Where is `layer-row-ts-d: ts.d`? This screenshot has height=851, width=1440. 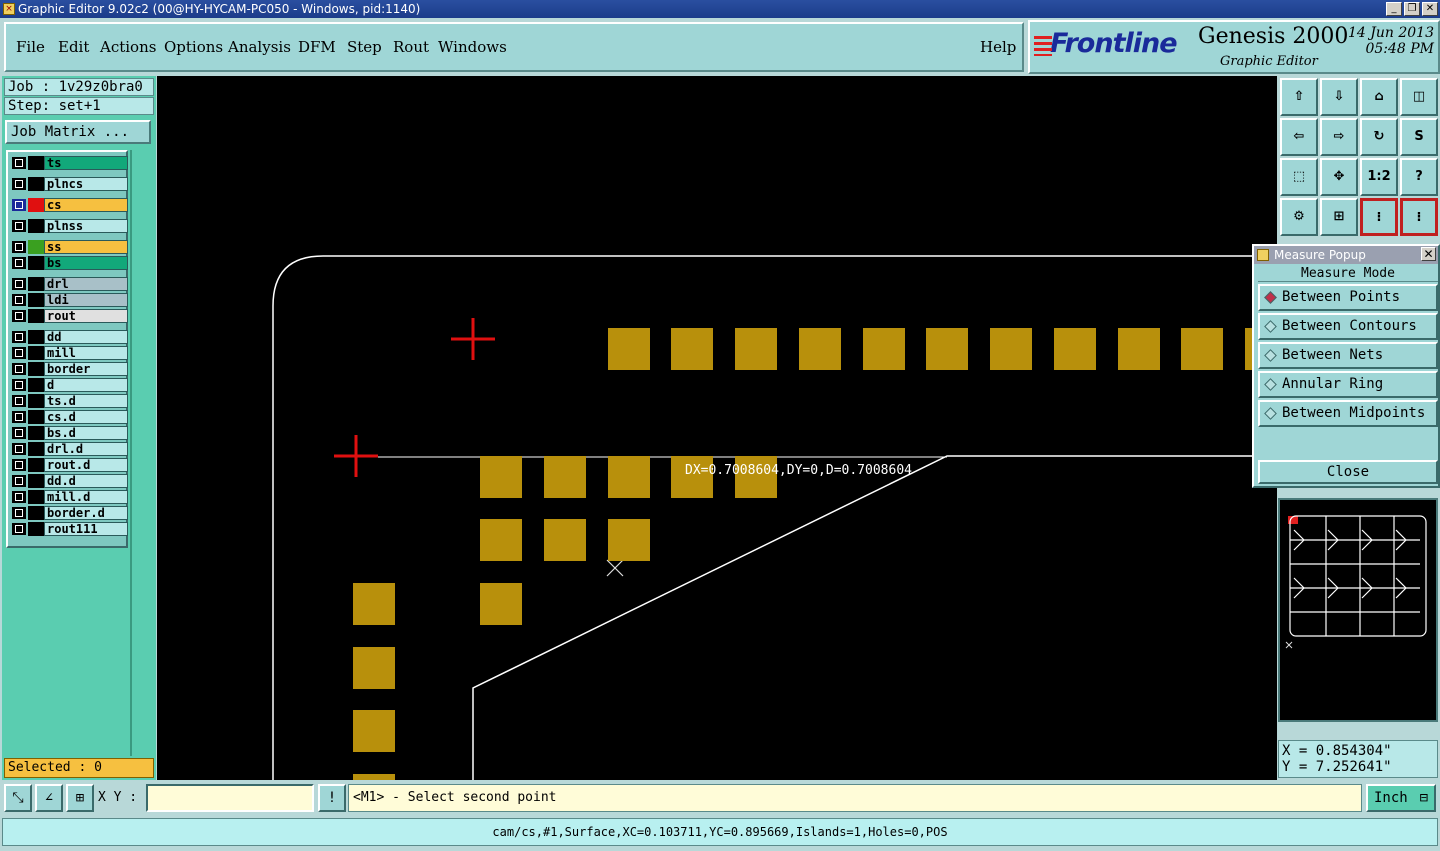 layer-row-ts-d: ts.d is located at coordinates (69, 401).